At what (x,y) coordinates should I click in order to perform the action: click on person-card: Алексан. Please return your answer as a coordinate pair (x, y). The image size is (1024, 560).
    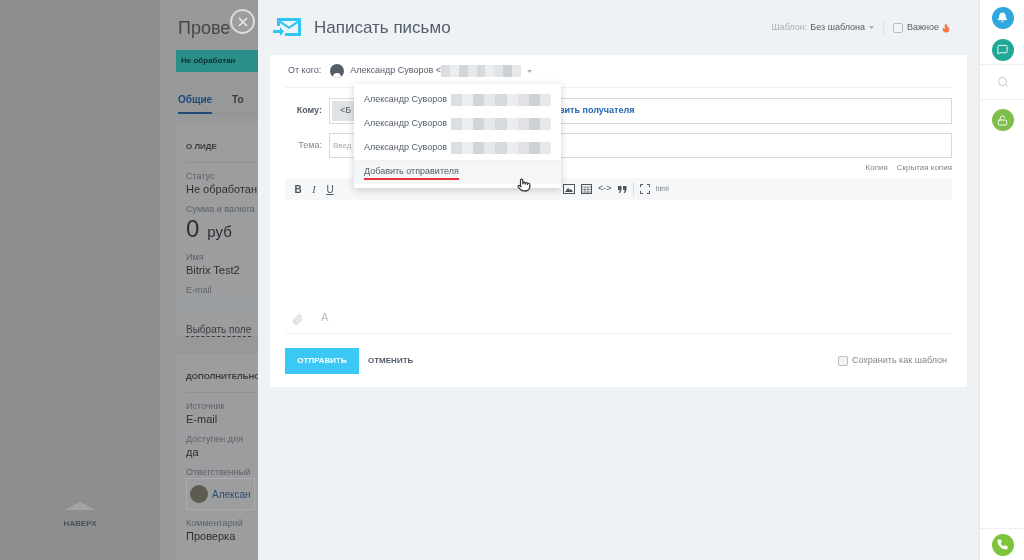
    Looking at the image, I should click on (220, 494).